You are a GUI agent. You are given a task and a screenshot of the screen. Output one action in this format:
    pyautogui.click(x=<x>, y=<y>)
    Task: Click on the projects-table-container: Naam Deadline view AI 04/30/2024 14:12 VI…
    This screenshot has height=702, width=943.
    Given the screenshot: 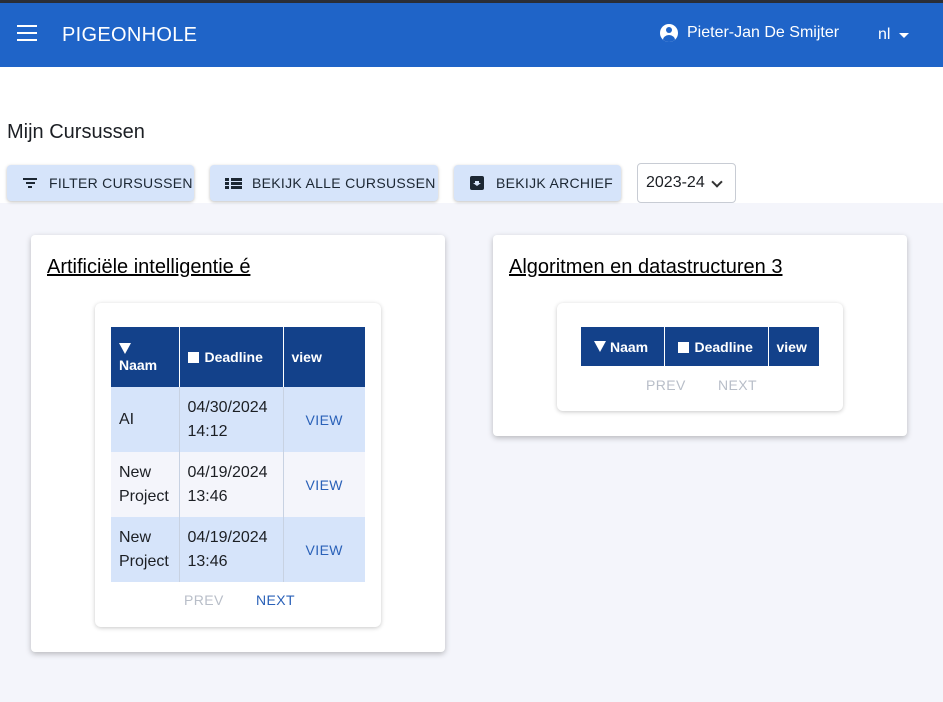 What is the action you would take?
    pyautogui.click(x=238, y=465)
    